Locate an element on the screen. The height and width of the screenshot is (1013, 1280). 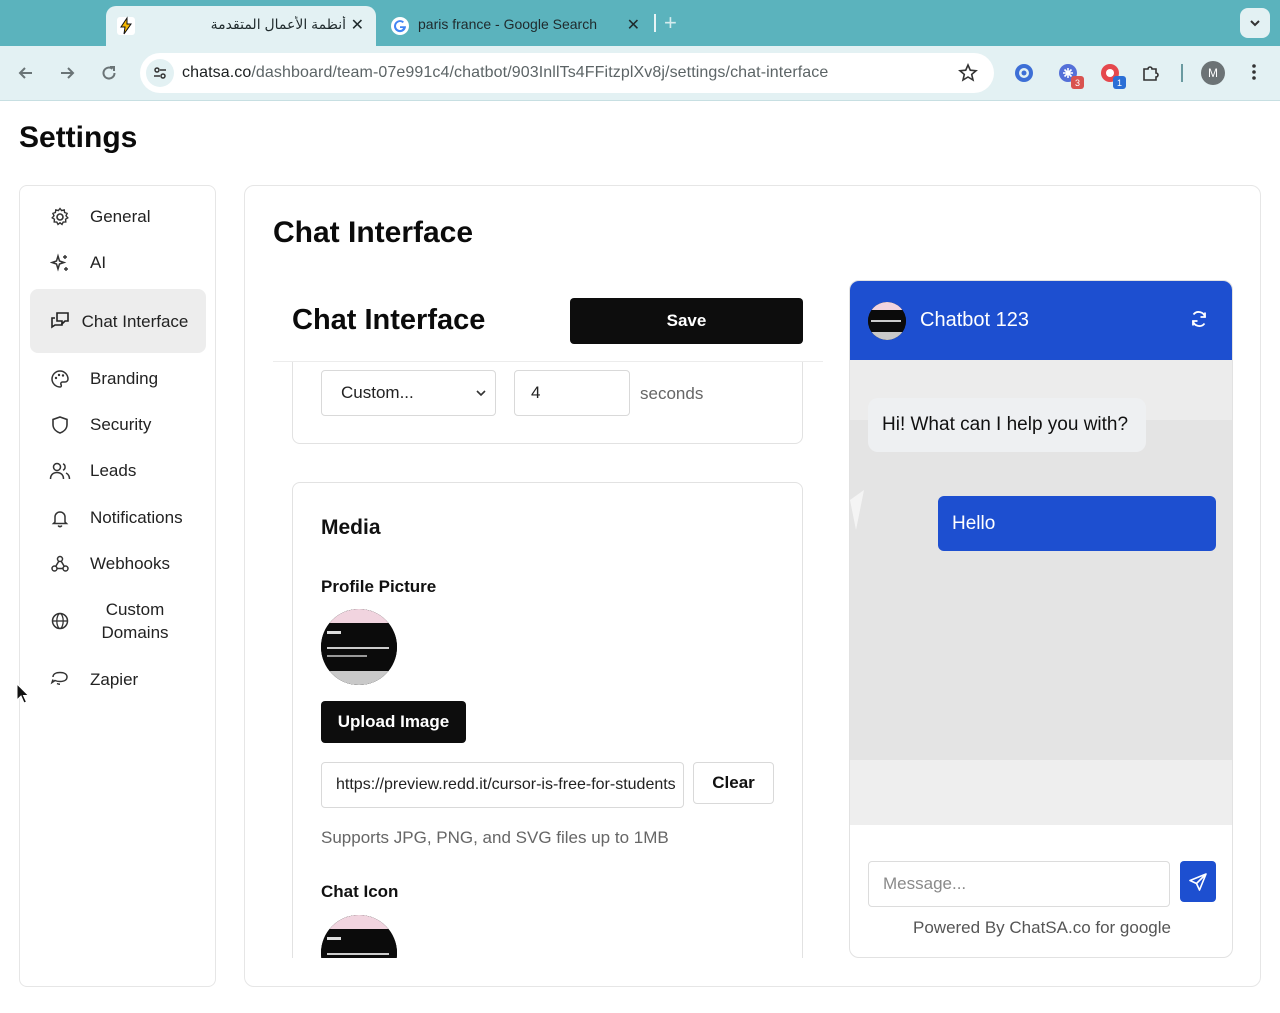
globe-icon is located at coordinates (60, 621).